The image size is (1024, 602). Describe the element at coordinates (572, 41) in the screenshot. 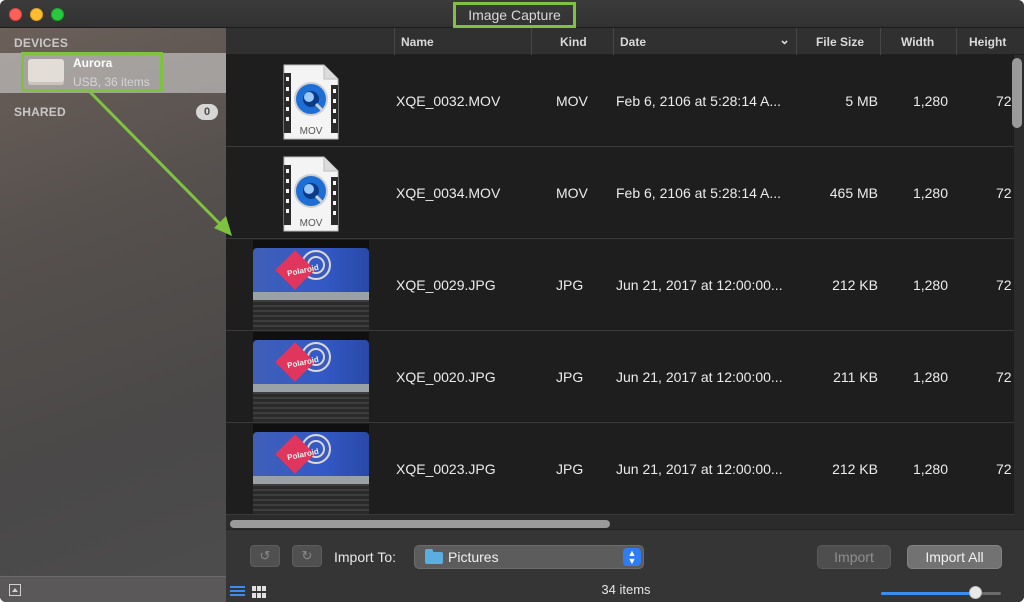

I see `column-header-kind: Kind` at that location.